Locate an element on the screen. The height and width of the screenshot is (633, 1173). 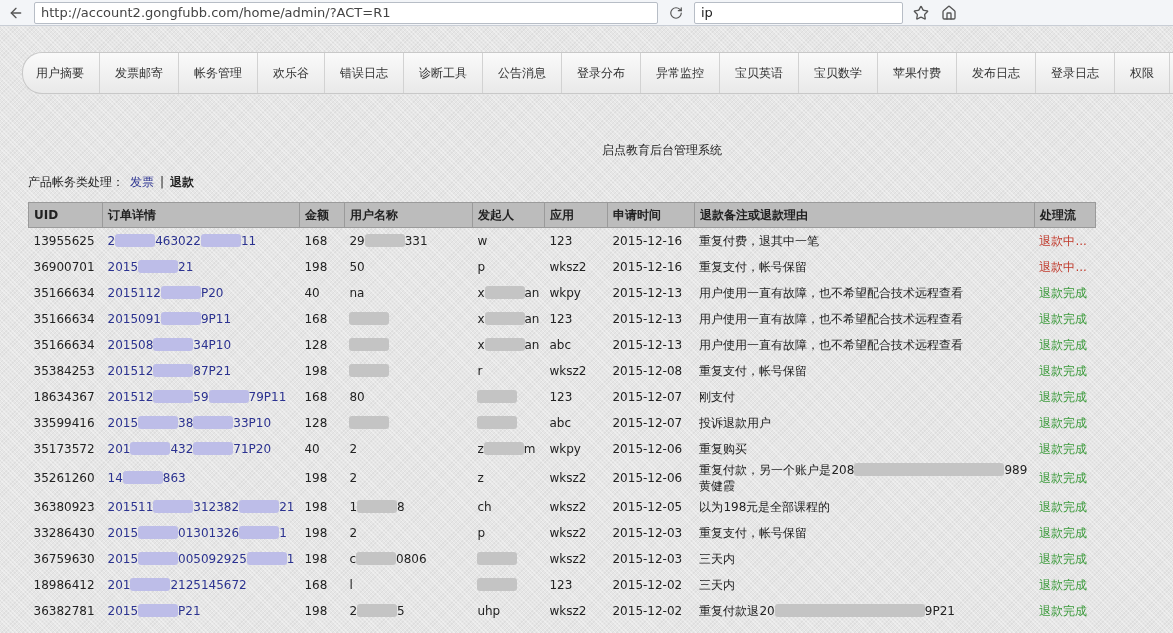
nav-tab: 发布日志 is located at coordinates (996, 73).